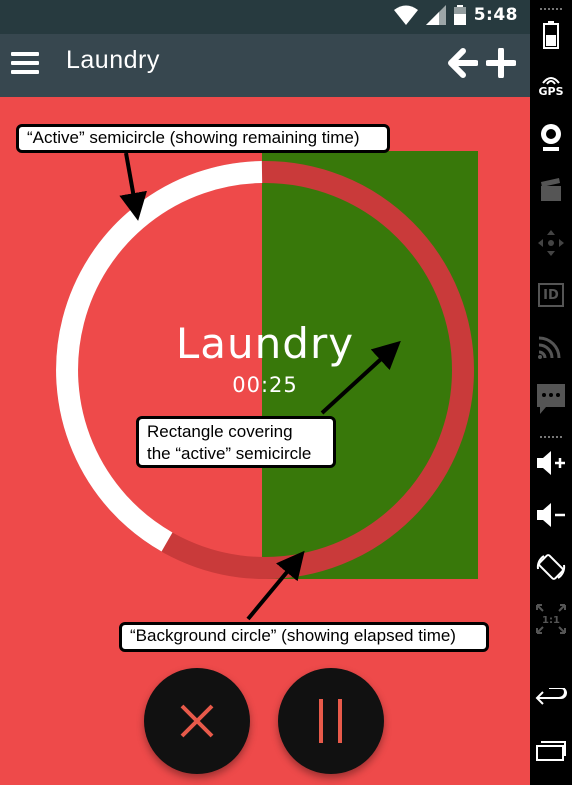  I want to click on sidebar-dpad, so click(551, 243).